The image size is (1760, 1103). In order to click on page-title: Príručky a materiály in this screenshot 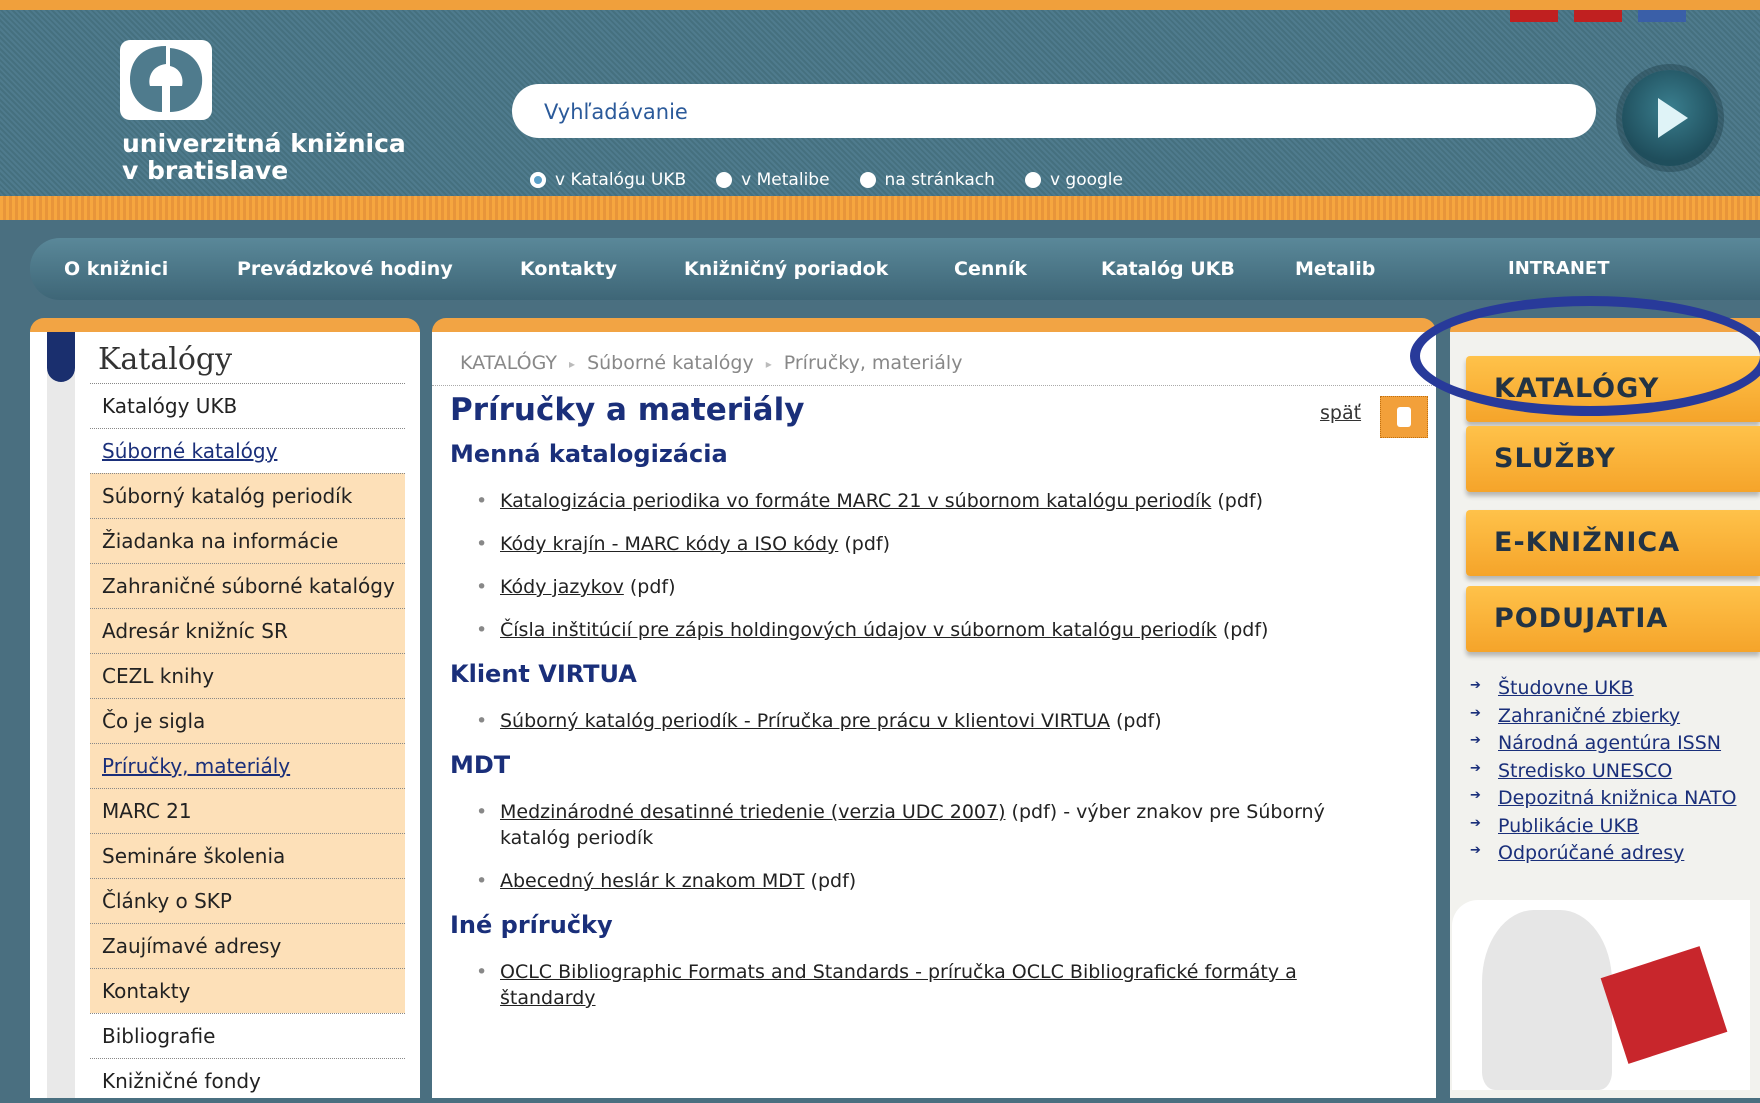, I will do `click(627, 410)`.